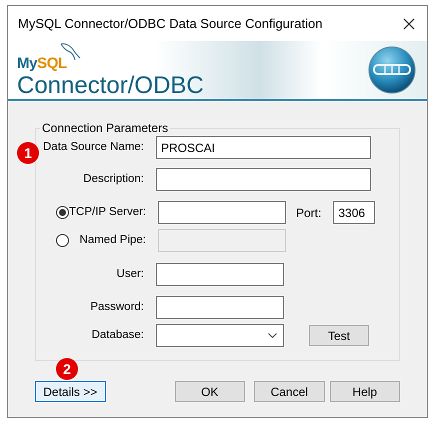  Describe the element at coordinates (28, 153) in the screenshot. I see `step-badge: 1` at that location.